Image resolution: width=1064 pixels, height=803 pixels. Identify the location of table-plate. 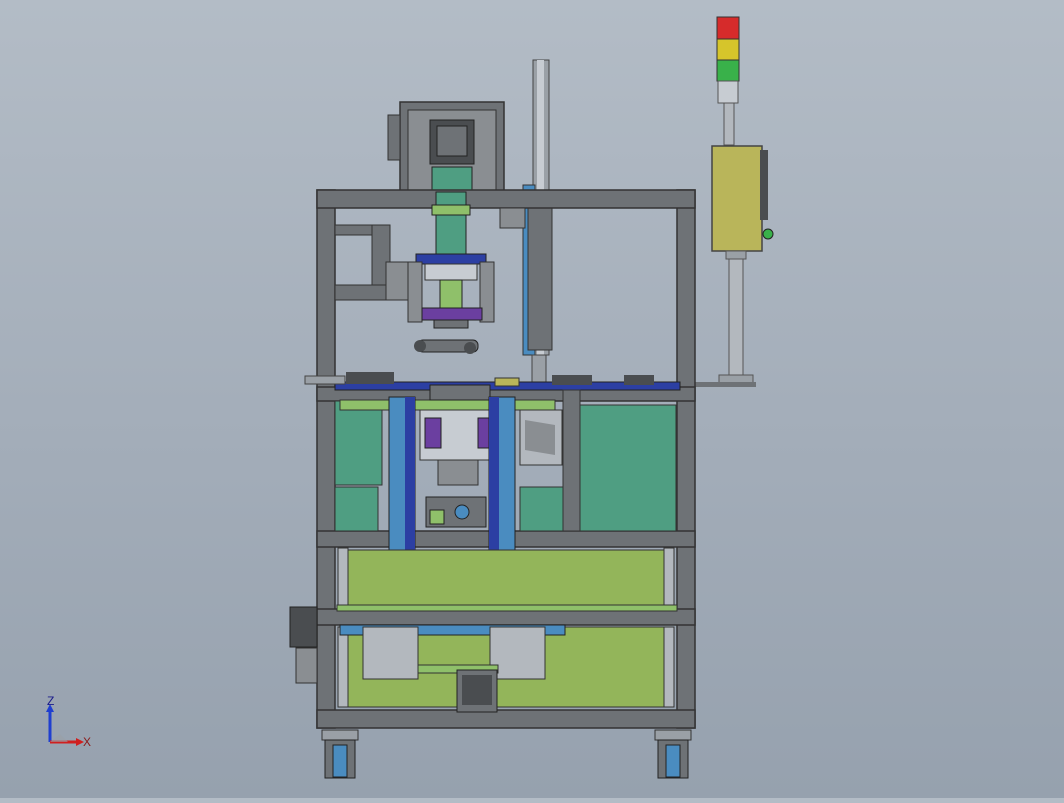
(492, 381).